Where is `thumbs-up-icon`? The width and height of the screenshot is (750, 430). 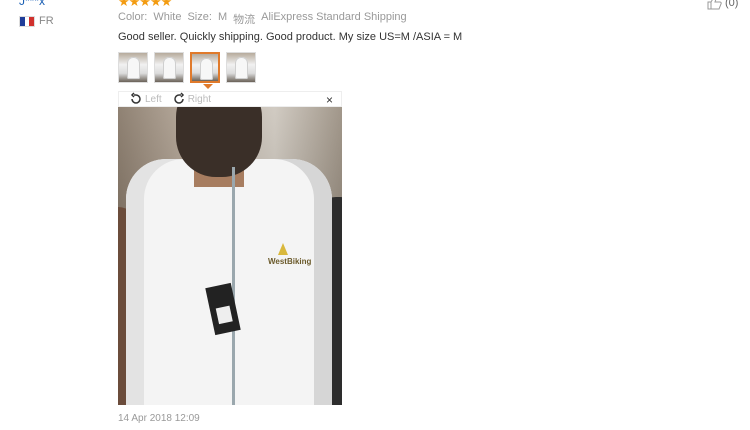 thumbs-up-icon is located at coordinates (714, 5).